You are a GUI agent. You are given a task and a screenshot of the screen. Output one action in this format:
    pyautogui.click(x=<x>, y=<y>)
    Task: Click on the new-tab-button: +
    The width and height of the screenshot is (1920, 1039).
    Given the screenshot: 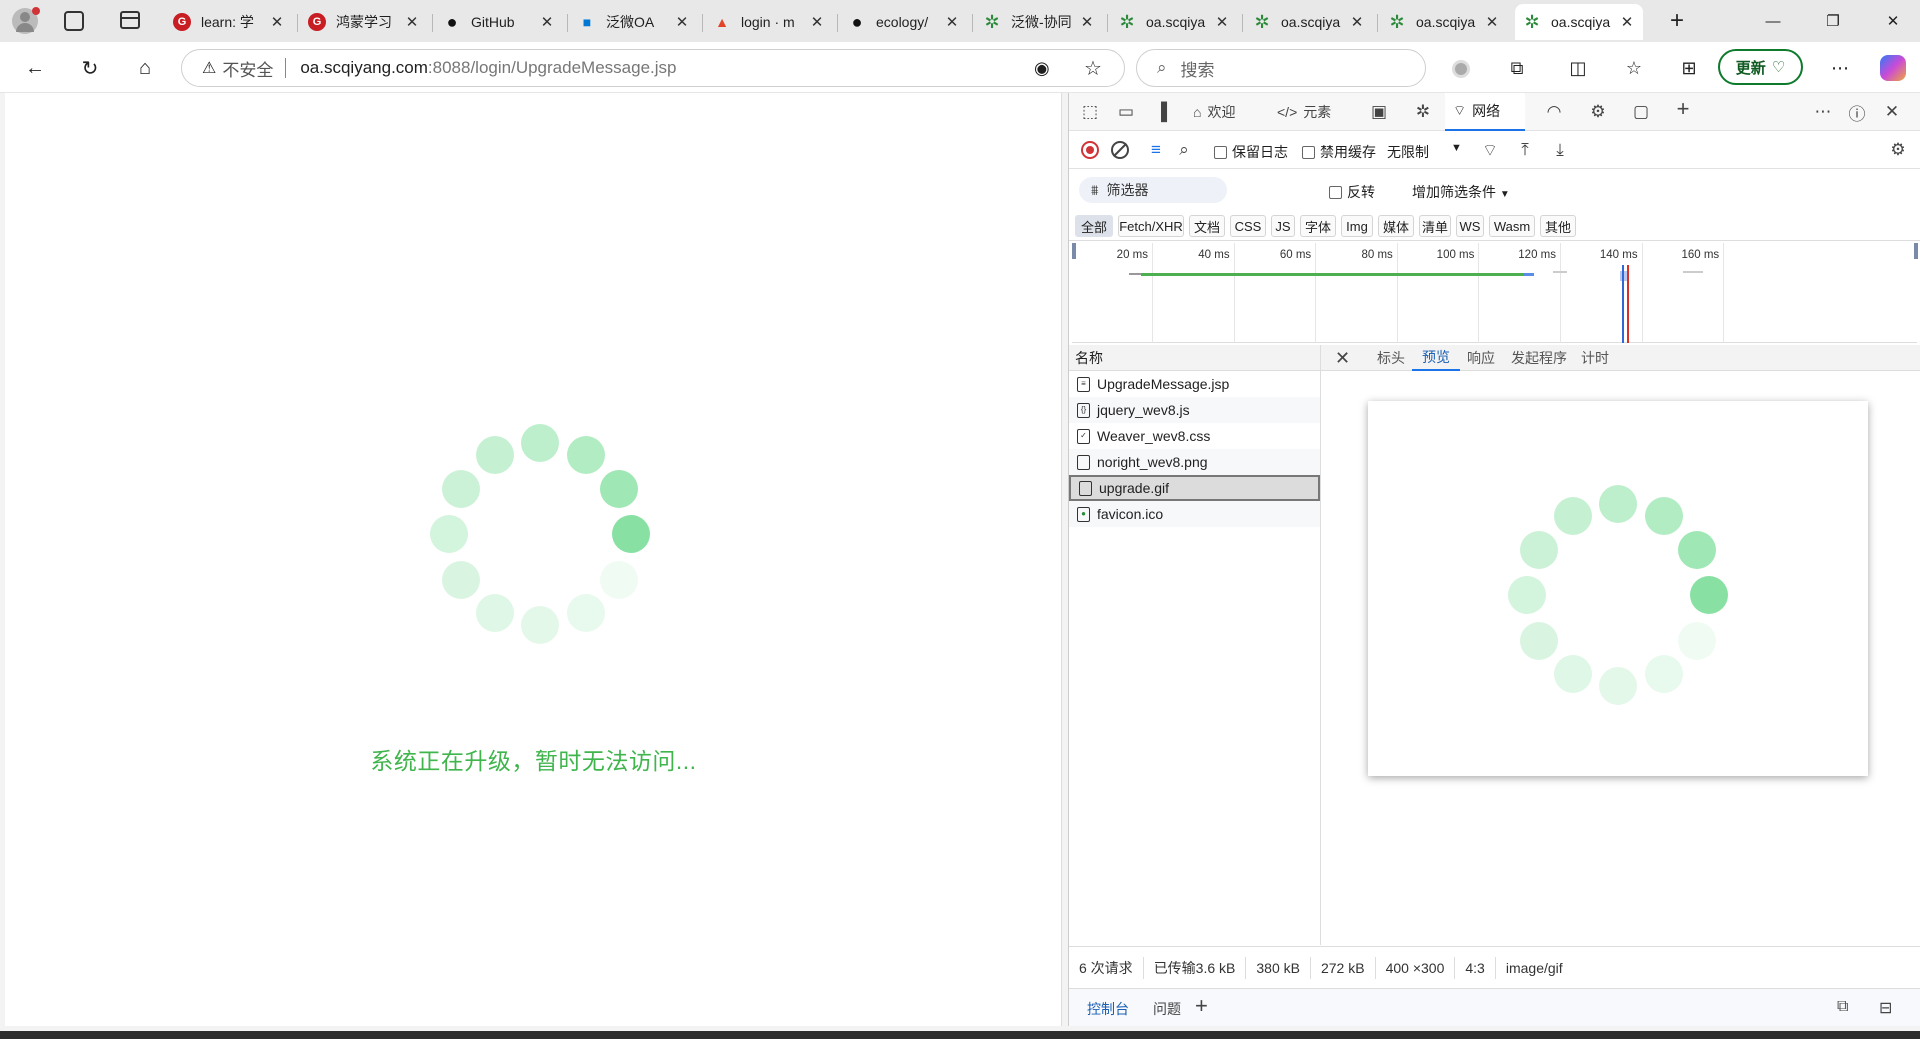 What is the action you would take?
    pyautogui.click(x=1677, y=21)
    